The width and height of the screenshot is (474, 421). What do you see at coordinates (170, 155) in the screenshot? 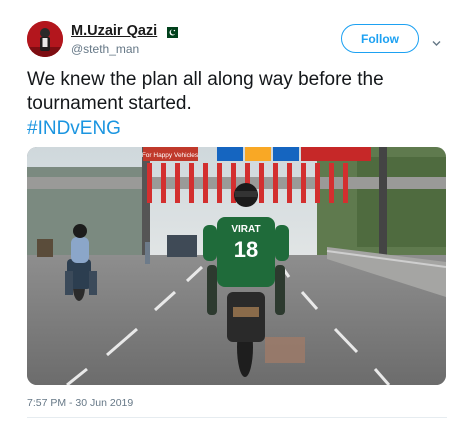
I see `banner-text: For Happy Vehicles` at bounding box center [170, 155].